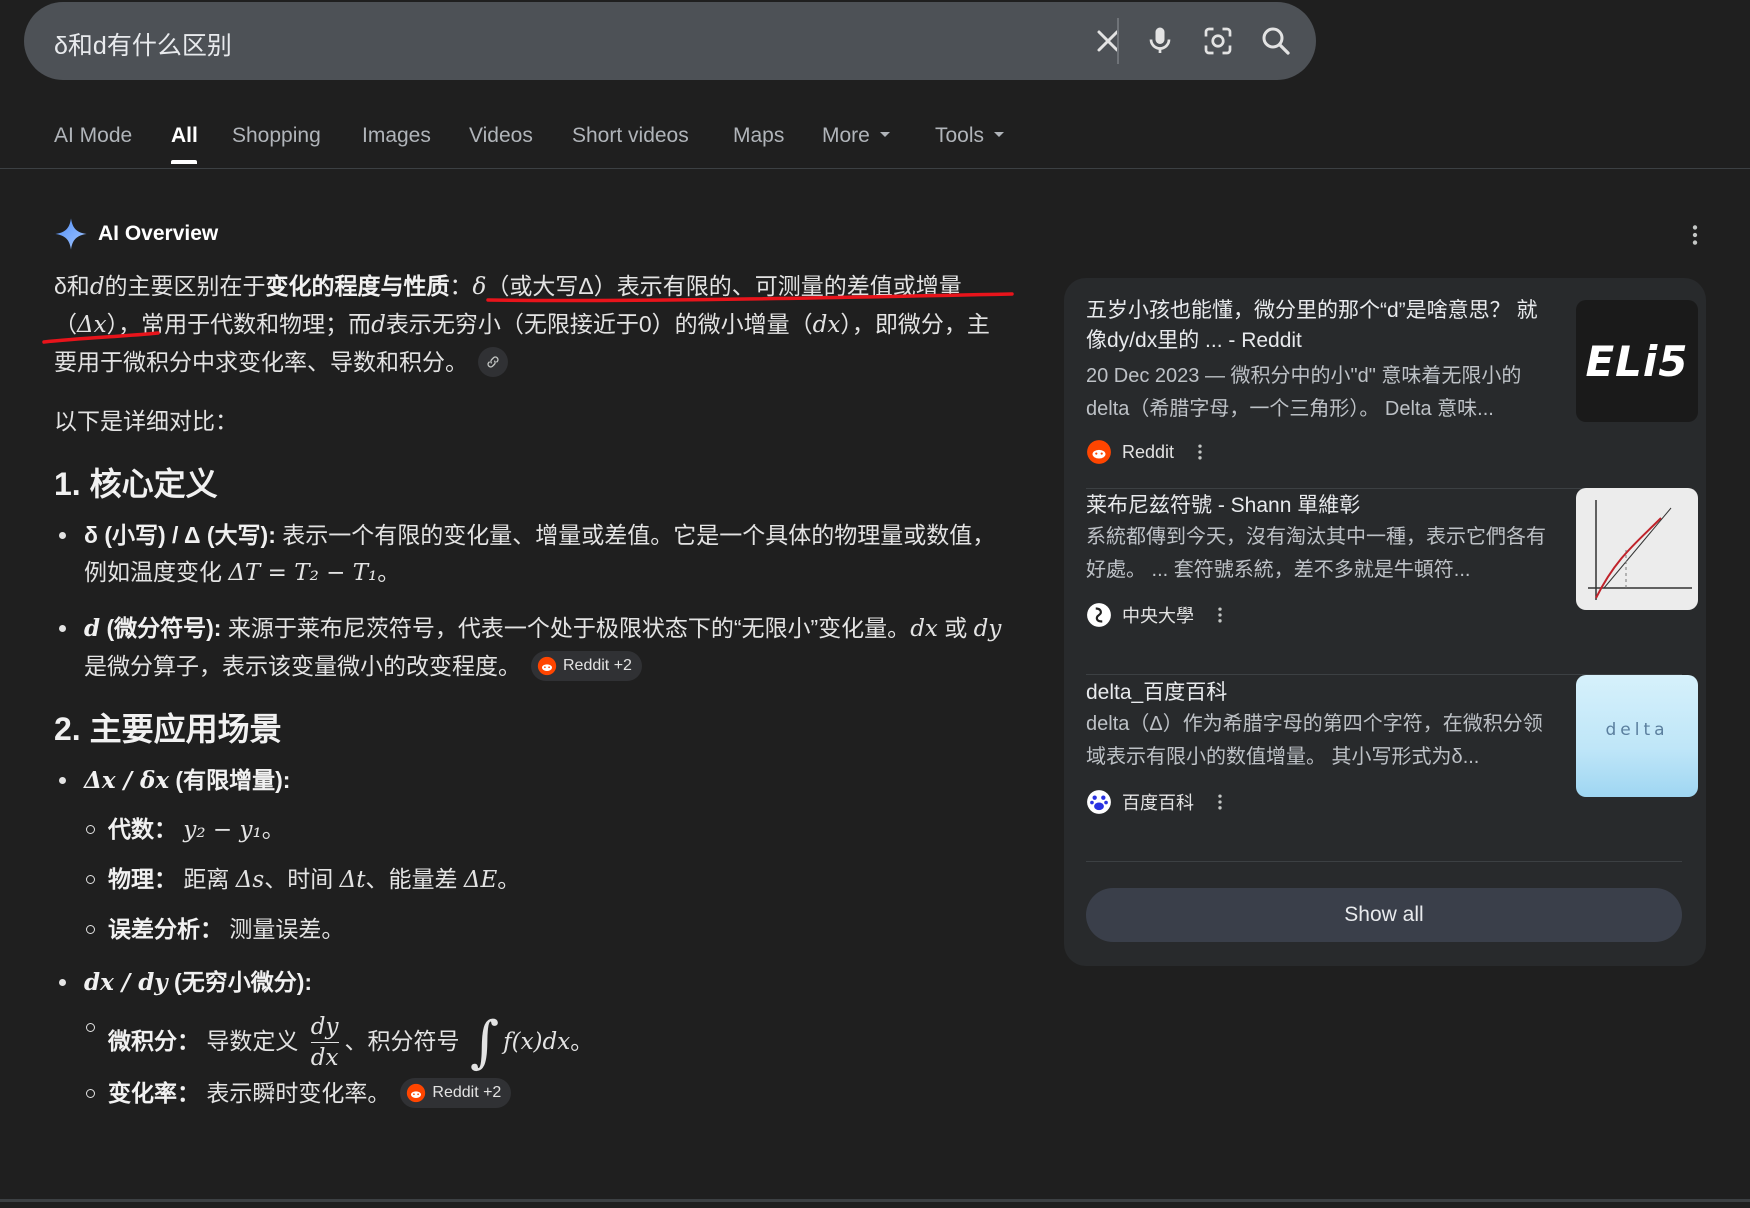  What do you see at coordinates (154, 1092) in the screenshot?
I see `sub-item-label: 变化率：` at bounding box center [154, 1092].